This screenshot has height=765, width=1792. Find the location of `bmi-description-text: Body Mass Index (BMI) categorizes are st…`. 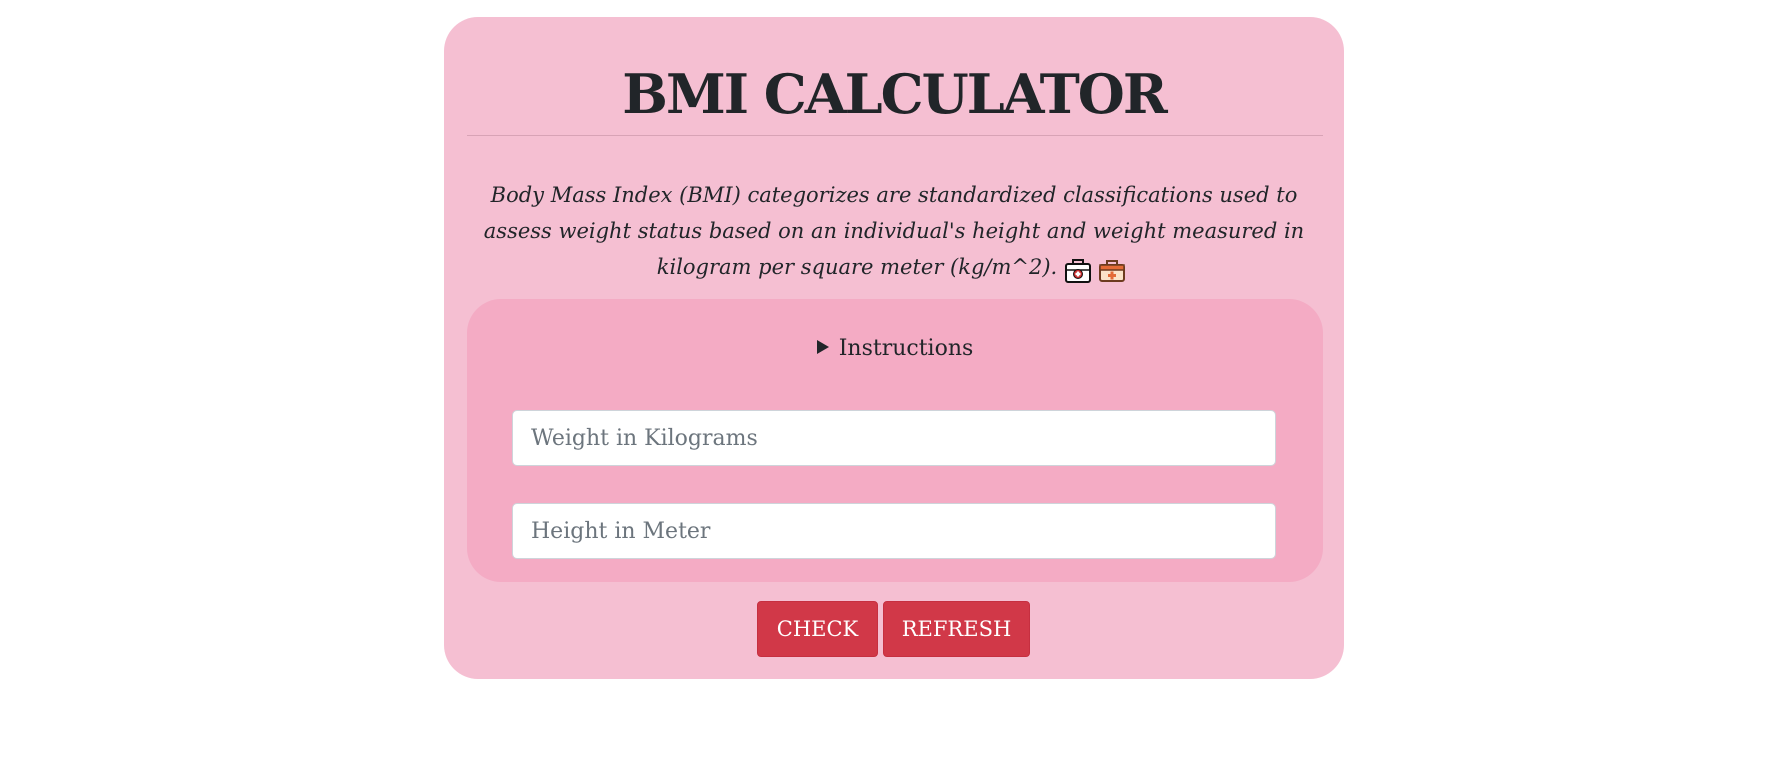

bmi-description-text: Body Mass Index (BMI) categorizes are st… is located at coordinates (894, 231).